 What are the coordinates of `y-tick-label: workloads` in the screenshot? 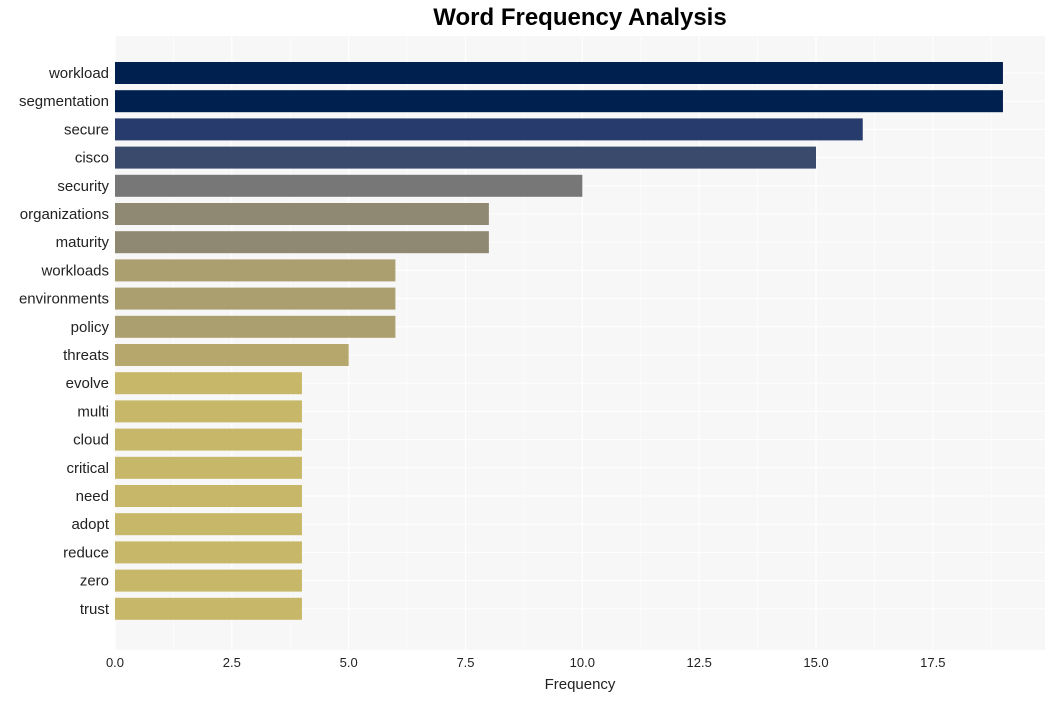 It's located at (74, 270).